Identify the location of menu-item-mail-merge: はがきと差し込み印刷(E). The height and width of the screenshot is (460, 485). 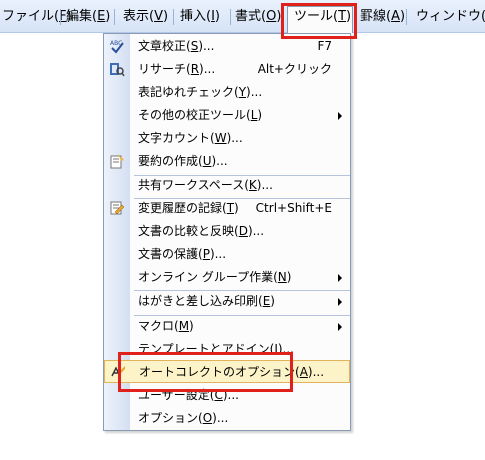
(227, 301).